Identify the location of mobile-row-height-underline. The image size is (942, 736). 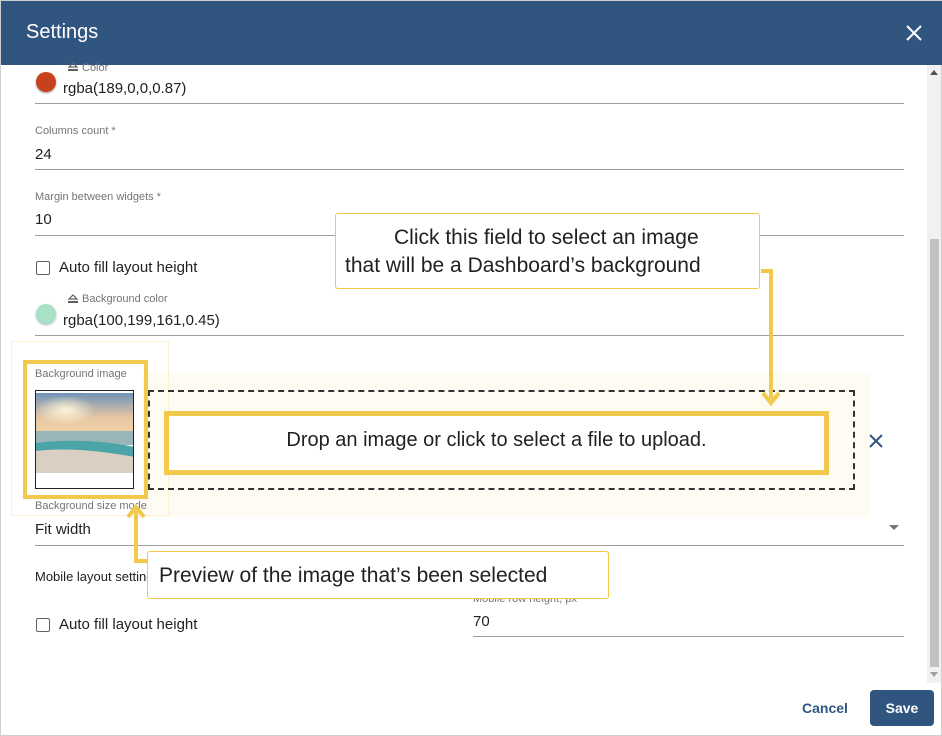
(688, 636).